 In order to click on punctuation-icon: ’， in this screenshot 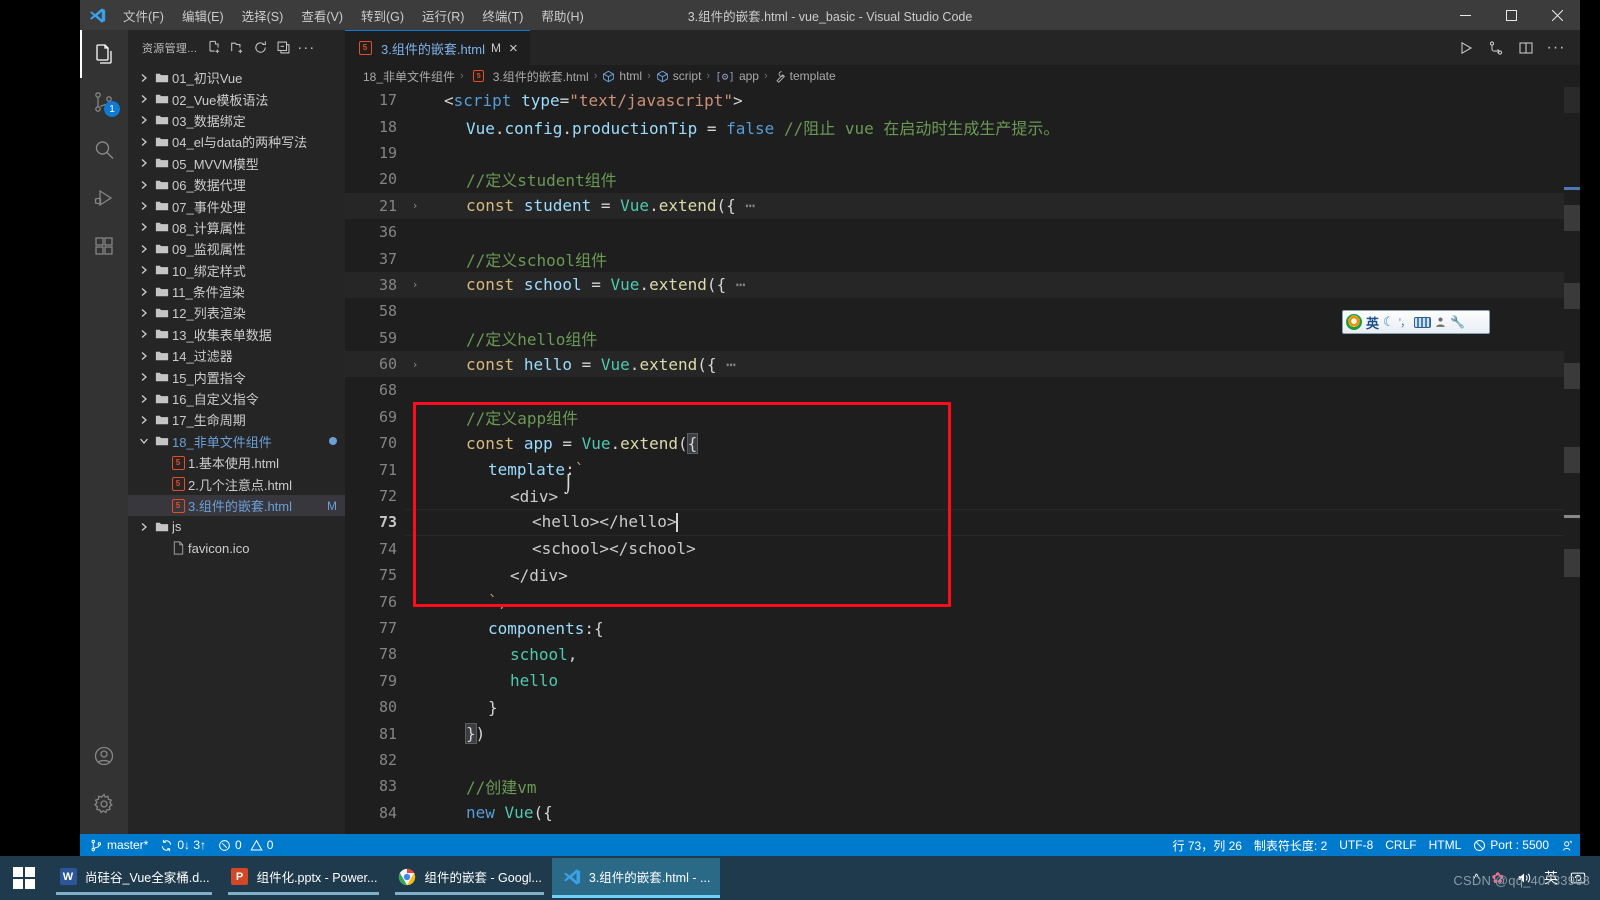, I will do `click(1405, 322)`.